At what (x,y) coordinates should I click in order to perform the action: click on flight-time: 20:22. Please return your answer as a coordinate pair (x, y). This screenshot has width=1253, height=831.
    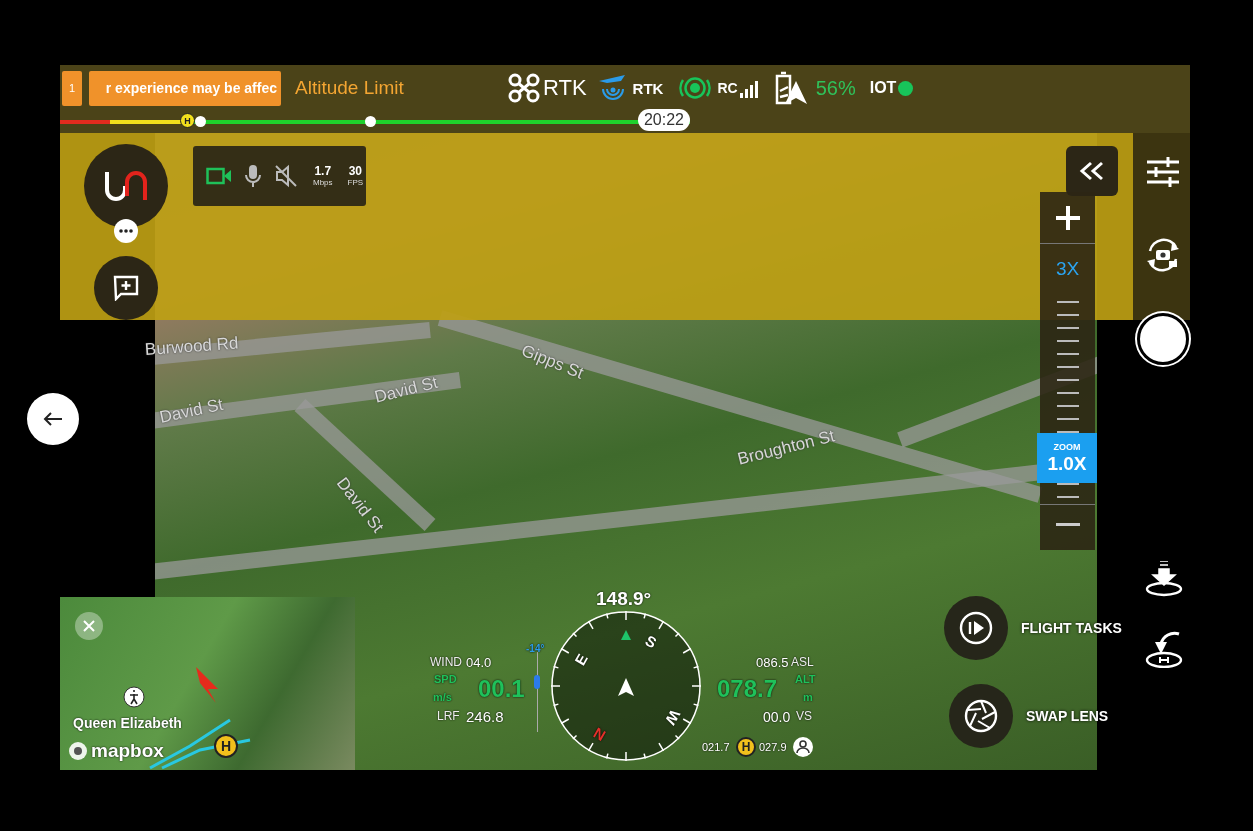
    Looking at the image, I should click on (664, 120).